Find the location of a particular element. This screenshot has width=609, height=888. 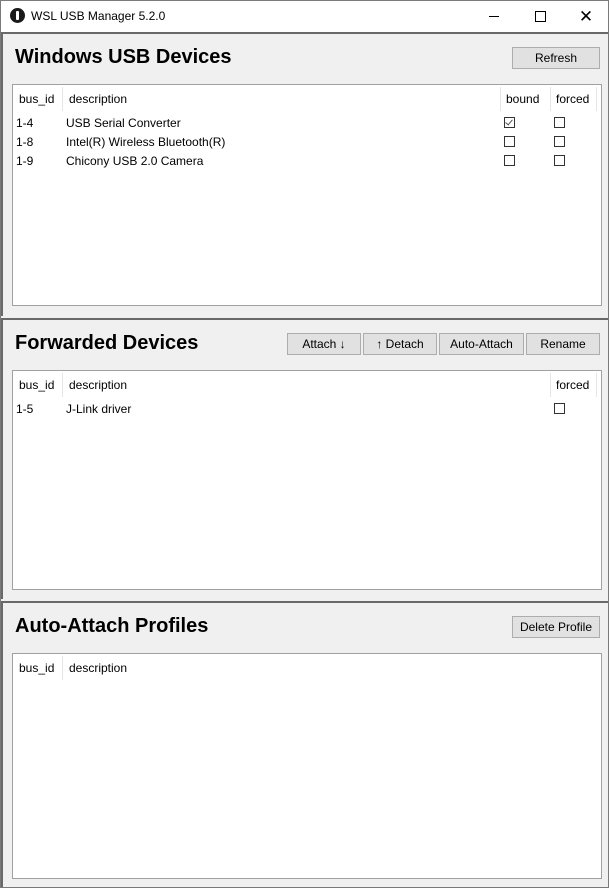

table-row: 1-8 Intel(R) Wireless Bluetooth(R) is located at coordinates (307, 141).